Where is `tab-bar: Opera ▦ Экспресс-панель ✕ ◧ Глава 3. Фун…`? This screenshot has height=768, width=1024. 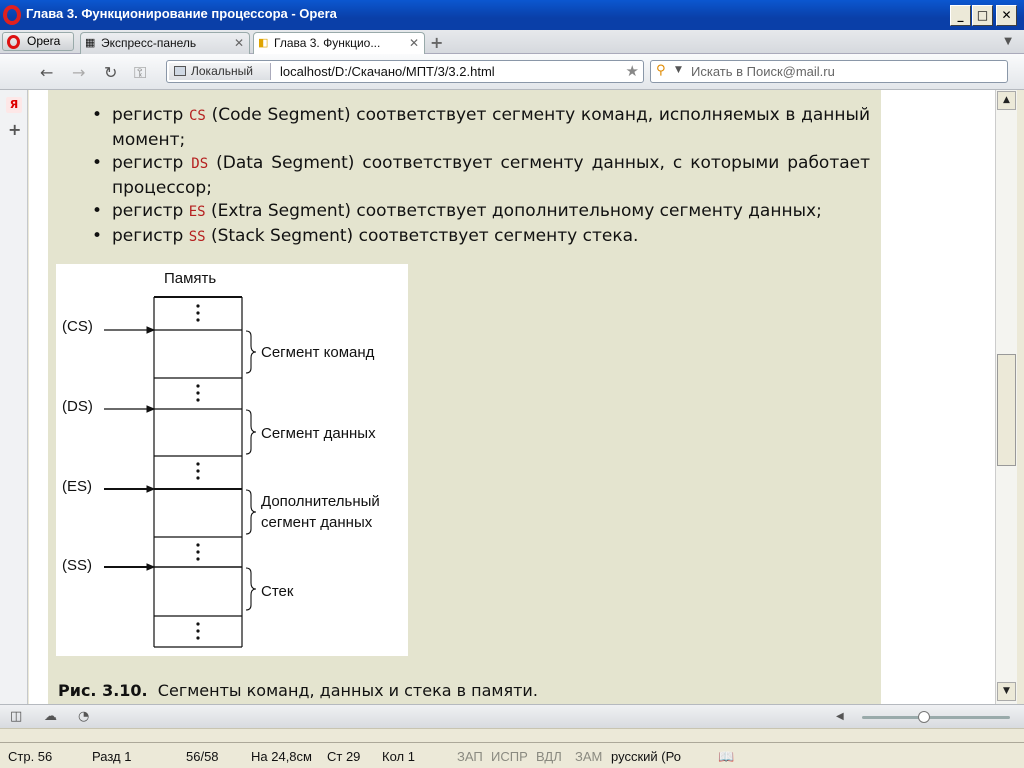 tab-bar: Opera ▦ Экспресс-панель ✕ ◧ Глава 3. Фун… is located at coordinates (512, 42).